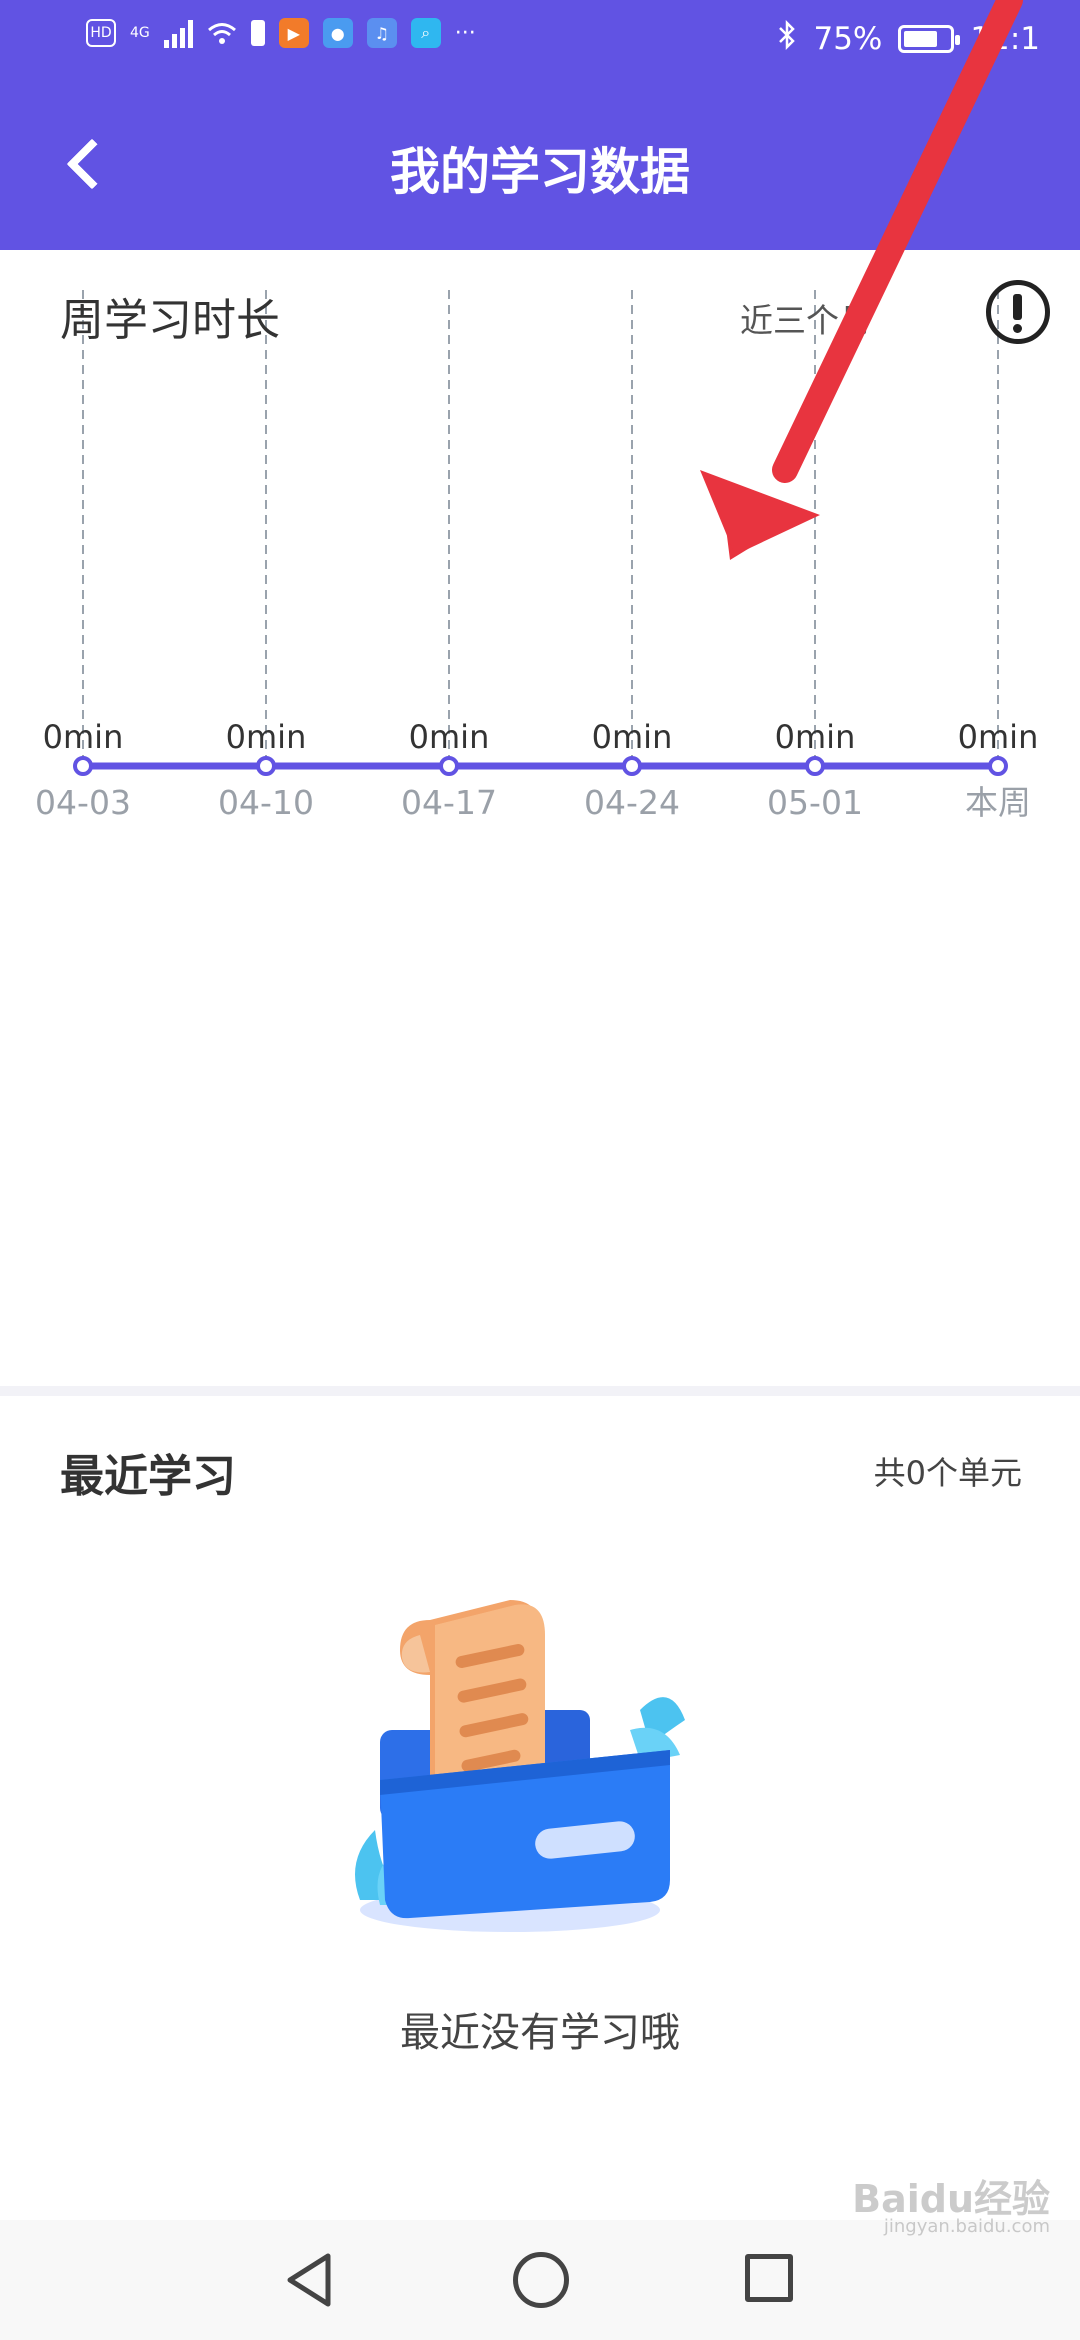 Image resolution: width=1080 pixels, height=2340 pixels. I want to click on tick-label: 本周, so click(998, 802).